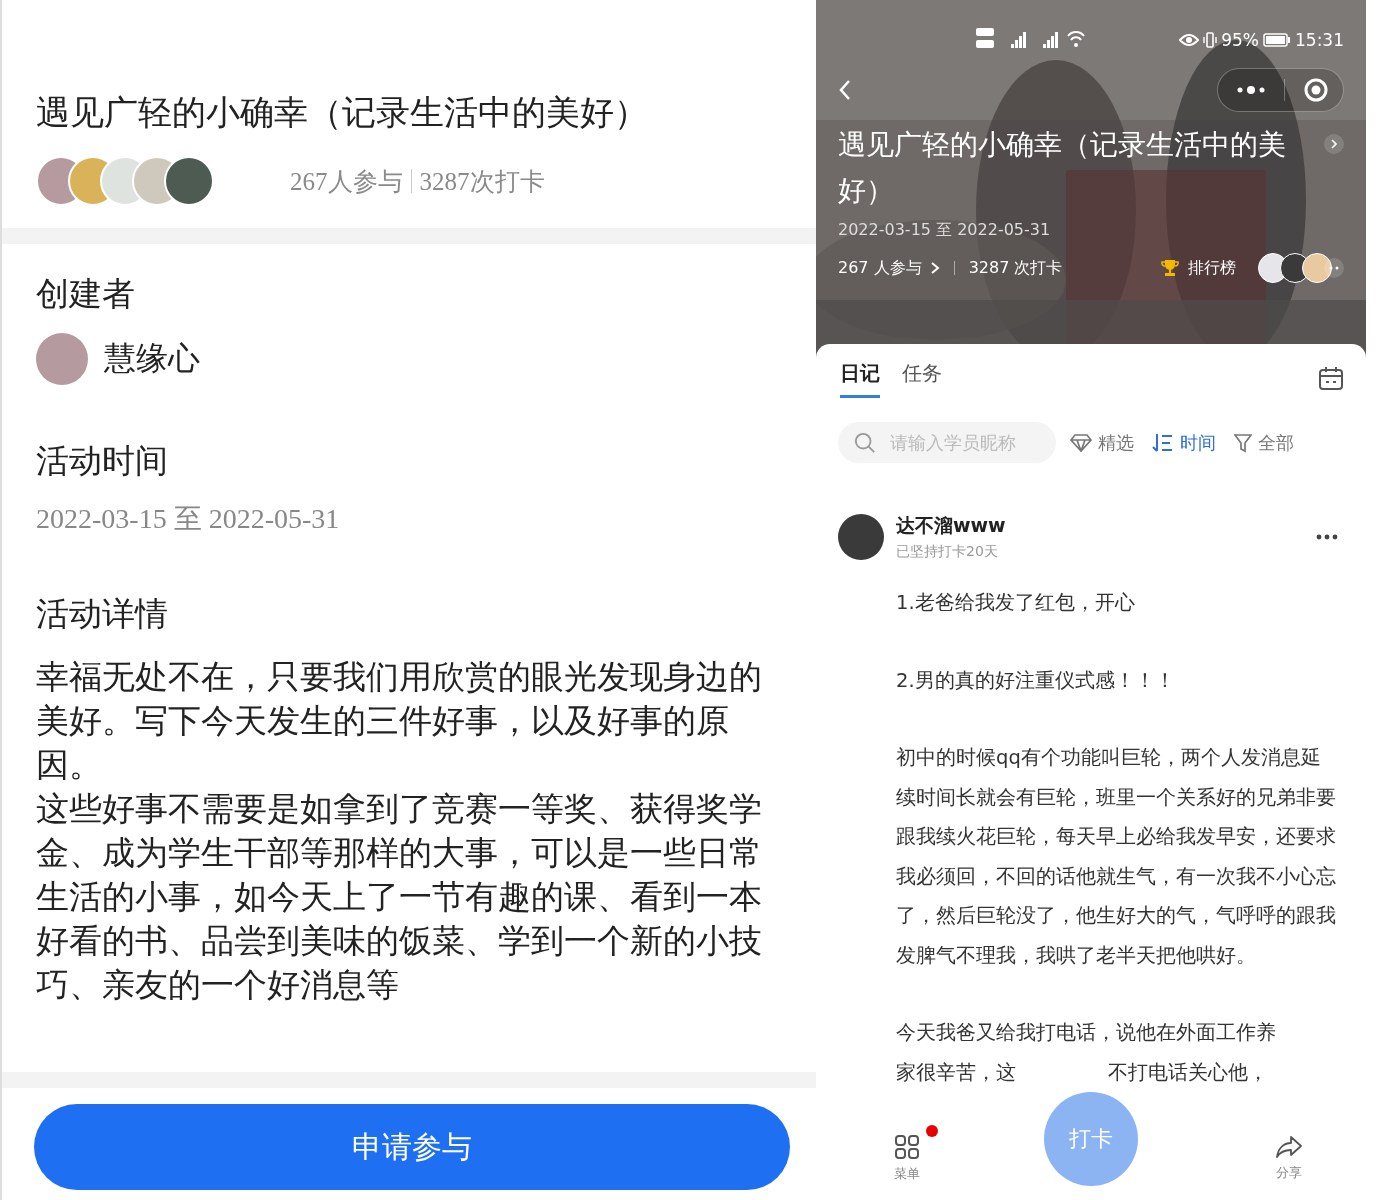  I want to click on detail-paragraph: 这些好事不需要是如拿到了竞赛一等奖、获得奖学金、成为学生干部等那样的大事，可以是一些日常生活的小事，如今天上了一节有趣的课、看到一本好看的书、品尝到美味的饭菜、学到一个新的小技巧、亲友的一个好消息等, so click(399, 897).